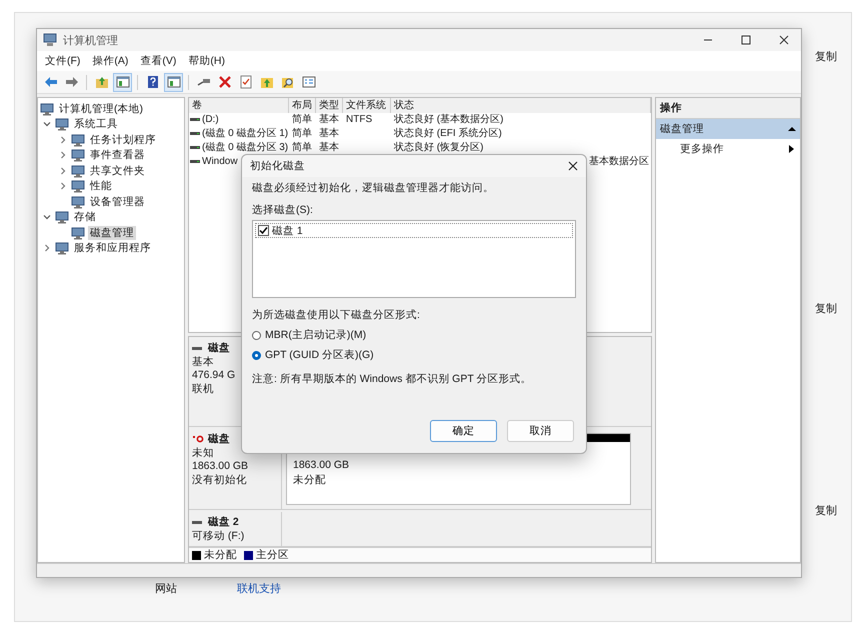 The height and width of the screenshot is (632, 860). What do you see at coordinates (321, 465) in the screenshot?
I see `partition-size: 1863.00 GB` at bounding box center [321, 465].